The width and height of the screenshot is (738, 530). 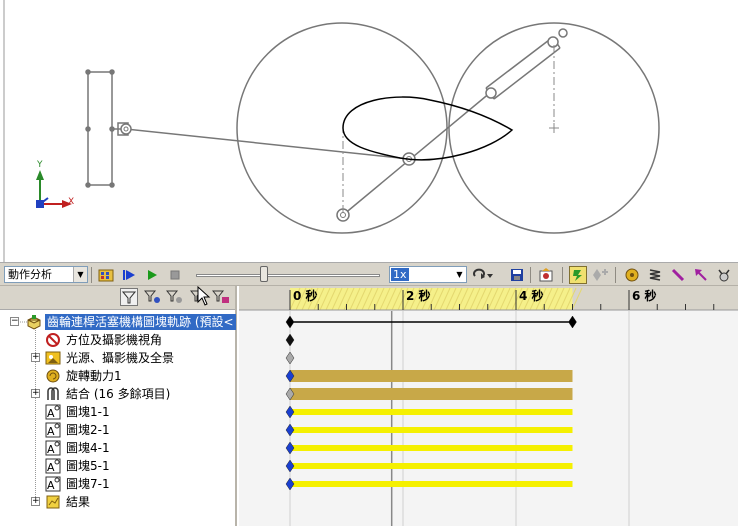 What do you see at coordinates (46, 274) in the screenshot?
I see `study-type-dropdown: 動作分析 ▼` at bounding box center [46, 274].